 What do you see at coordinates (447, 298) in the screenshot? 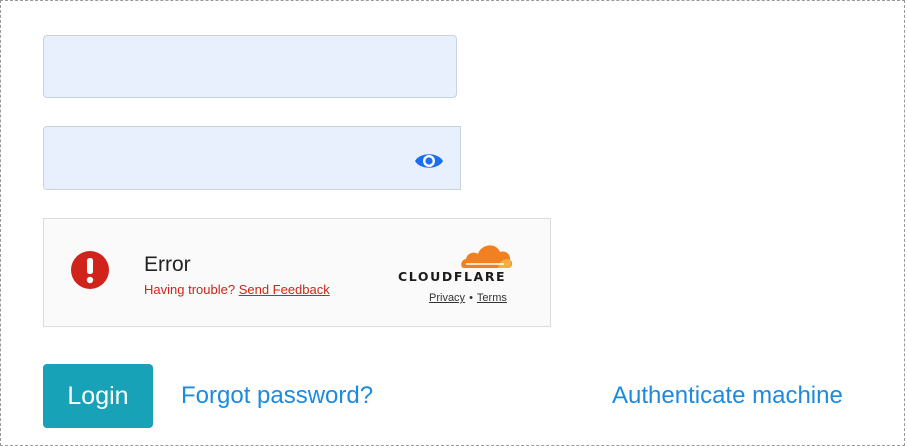
I see `privacy-link: Privacy` at bounding box center [447, 298].